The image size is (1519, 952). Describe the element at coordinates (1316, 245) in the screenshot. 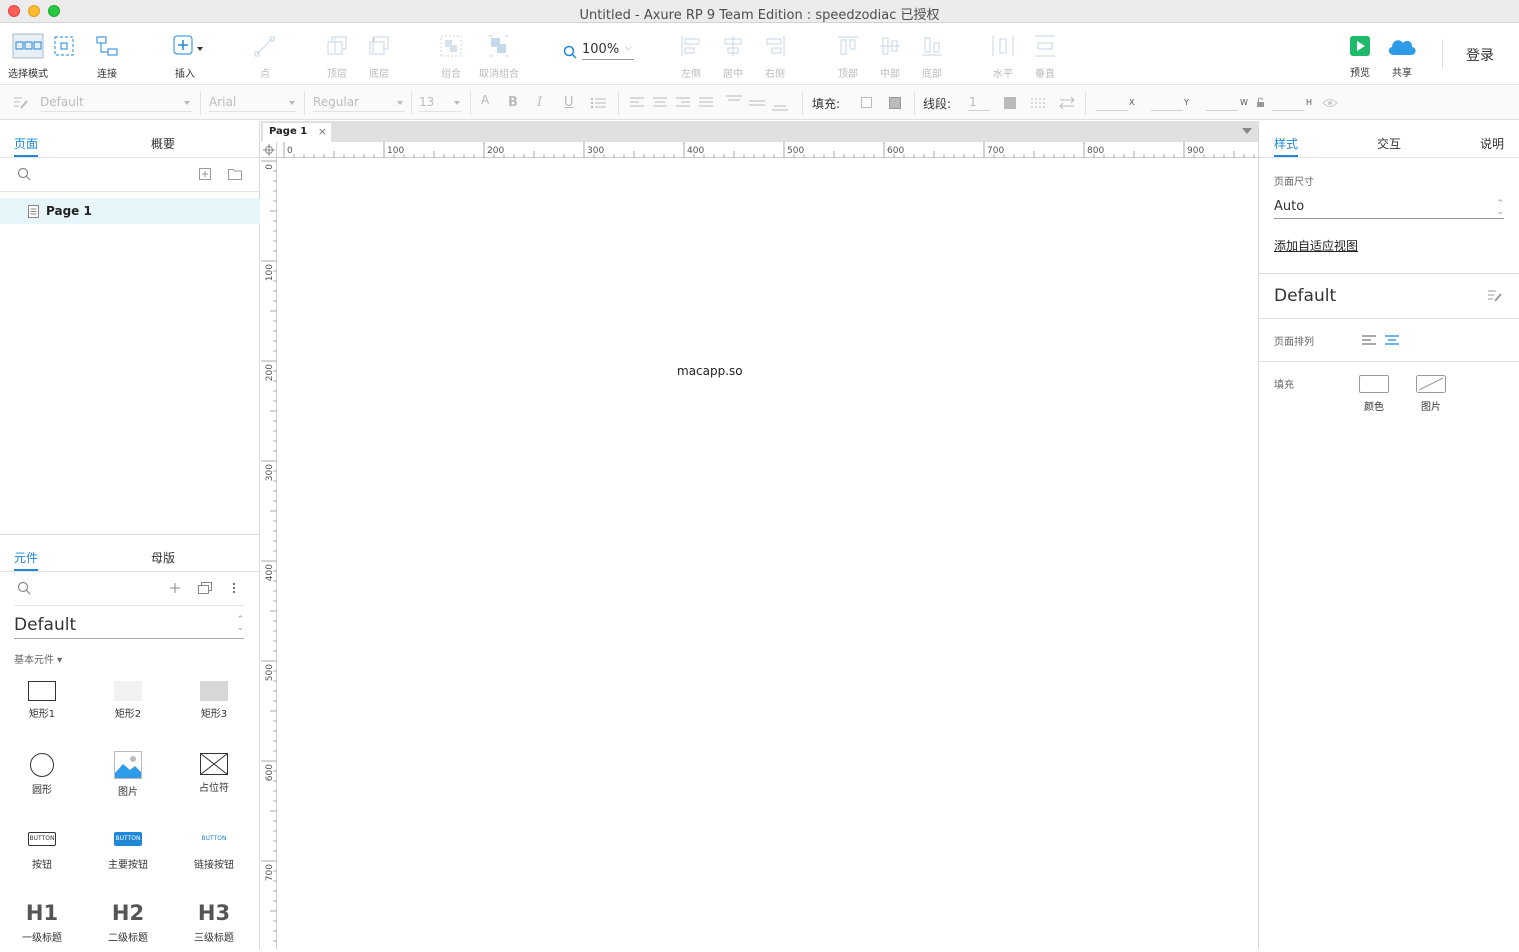

I see `add-adaptive-view-link: 添加自适应视图` at that location.